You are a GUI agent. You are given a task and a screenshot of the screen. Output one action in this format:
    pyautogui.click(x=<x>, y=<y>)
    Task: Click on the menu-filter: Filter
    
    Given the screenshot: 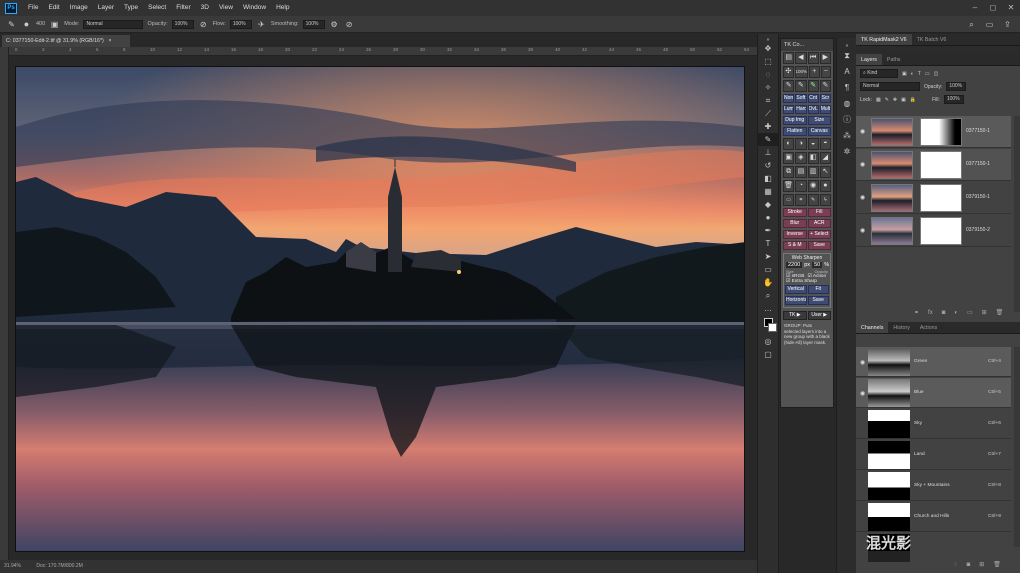 What is the action you would take?
    pyautogui.click(x=183, y=8)
    